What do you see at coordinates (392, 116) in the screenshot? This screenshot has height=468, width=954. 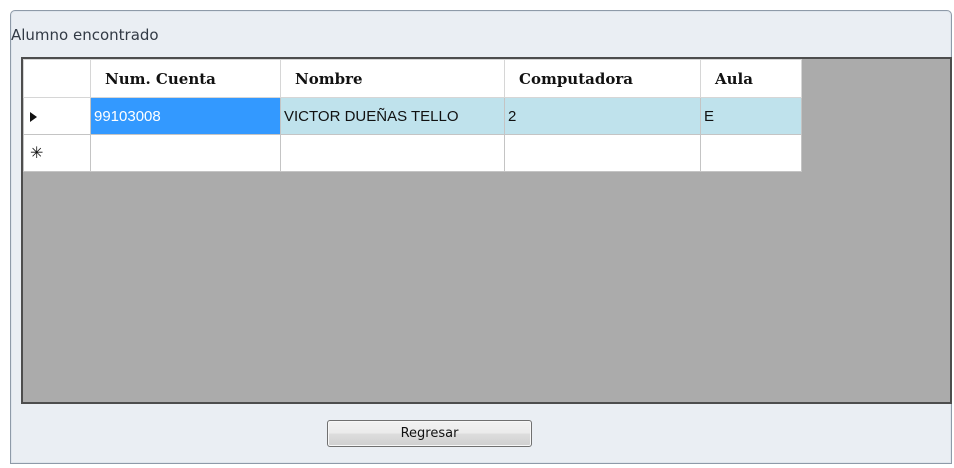 I see `cell-nombre: VICTOR DUEÑAS TELLO` at bounding box center [392, 116].